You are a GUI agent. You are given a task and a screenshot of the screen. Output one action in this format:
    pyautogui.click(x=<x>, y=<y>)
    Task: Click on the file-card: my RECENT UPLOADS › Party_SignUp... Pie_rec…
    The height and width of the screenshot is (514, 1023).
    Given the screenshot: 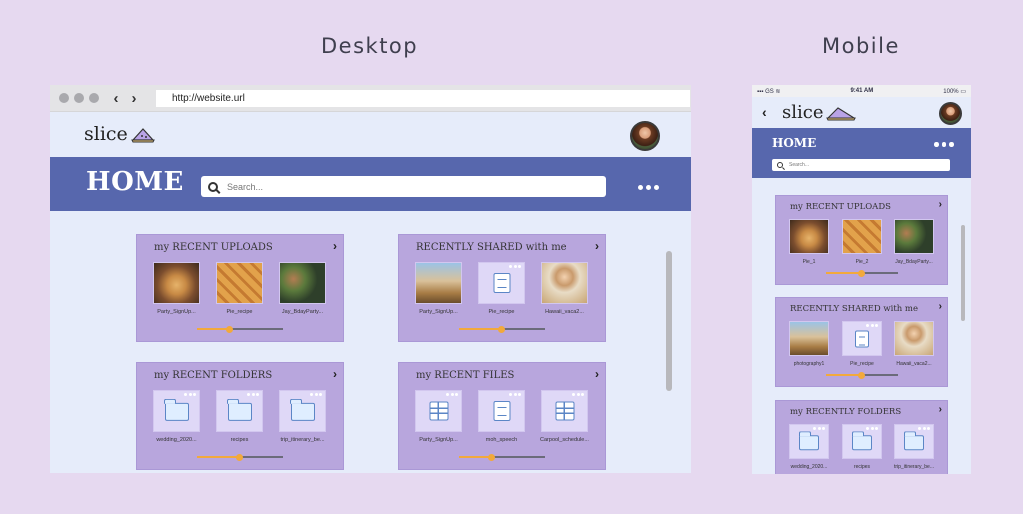 What is the action you would take?
    pyautogui.click(x=240, y=288)
    